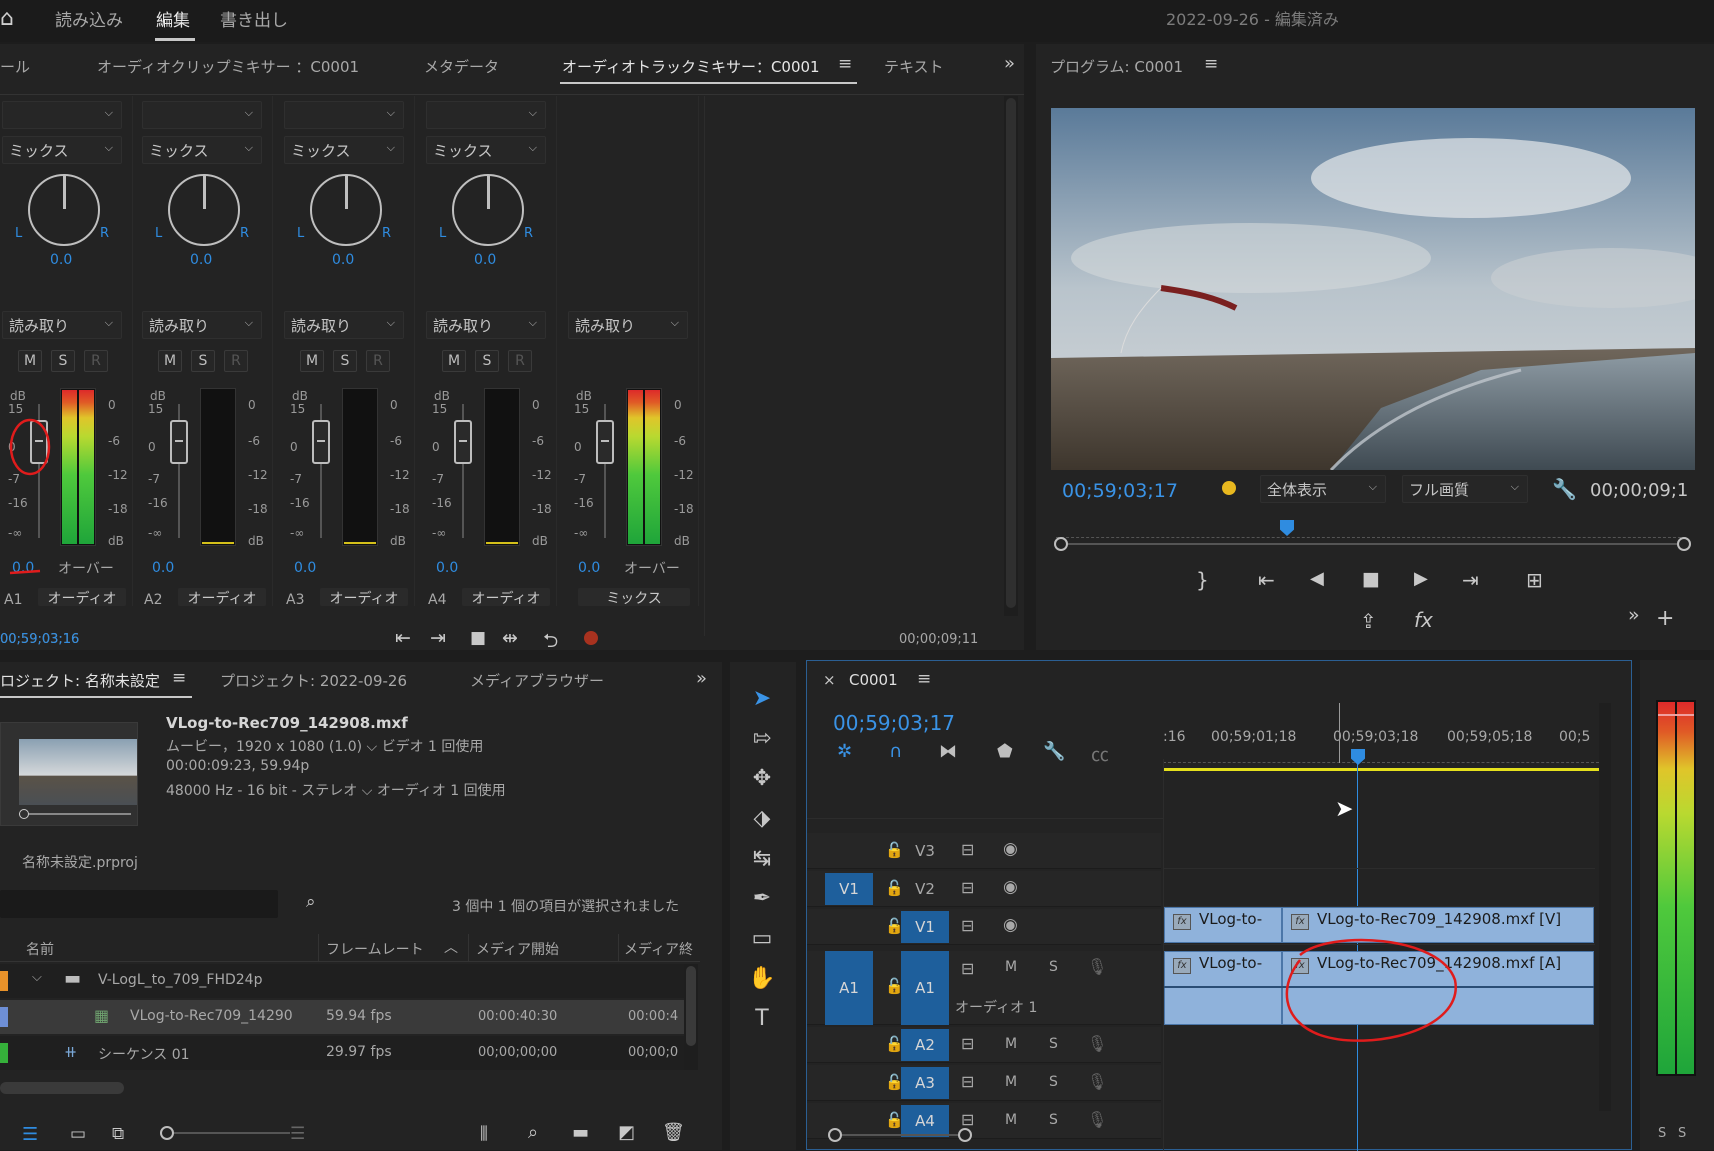 This screenshot has height=1151, width=1714. I want to click on annotation-underline, so click(25, 572).